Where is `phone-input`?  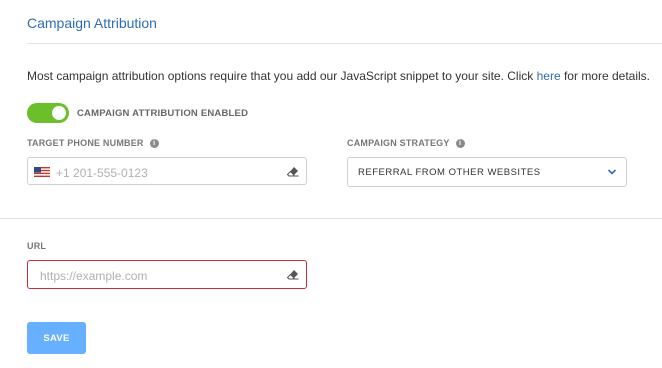 phone-input is located at coordinates (166, 173).